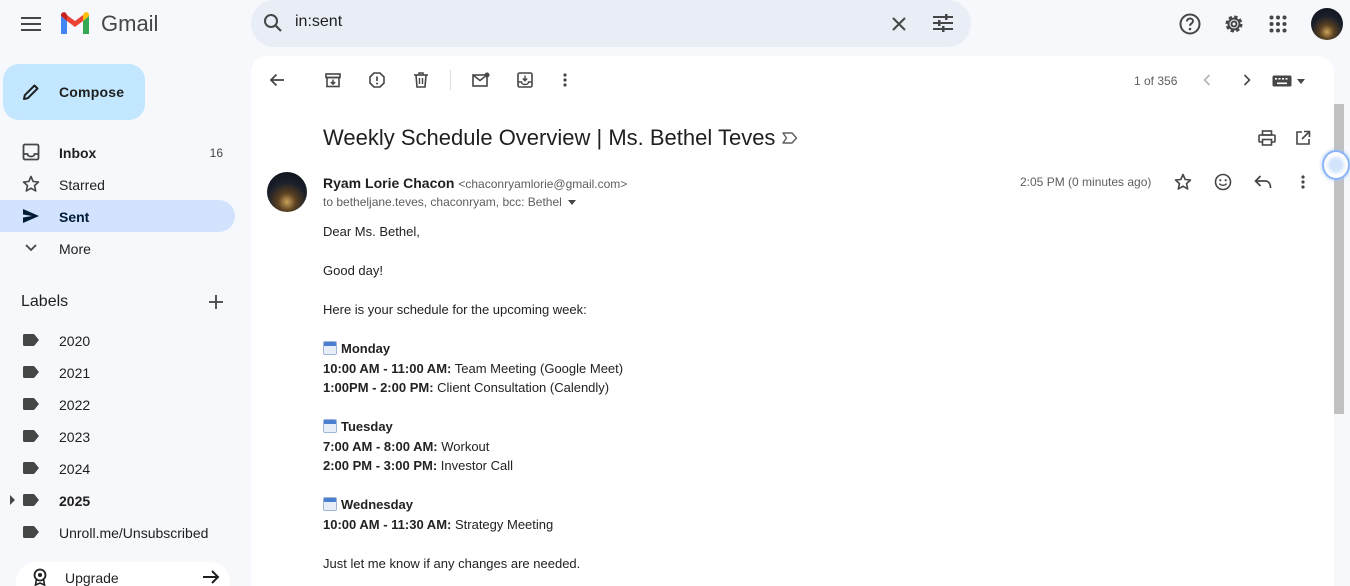 The width and height of the screenshot is (1350, 586). I want to click on more-vert-icon, so click(1303, 182).